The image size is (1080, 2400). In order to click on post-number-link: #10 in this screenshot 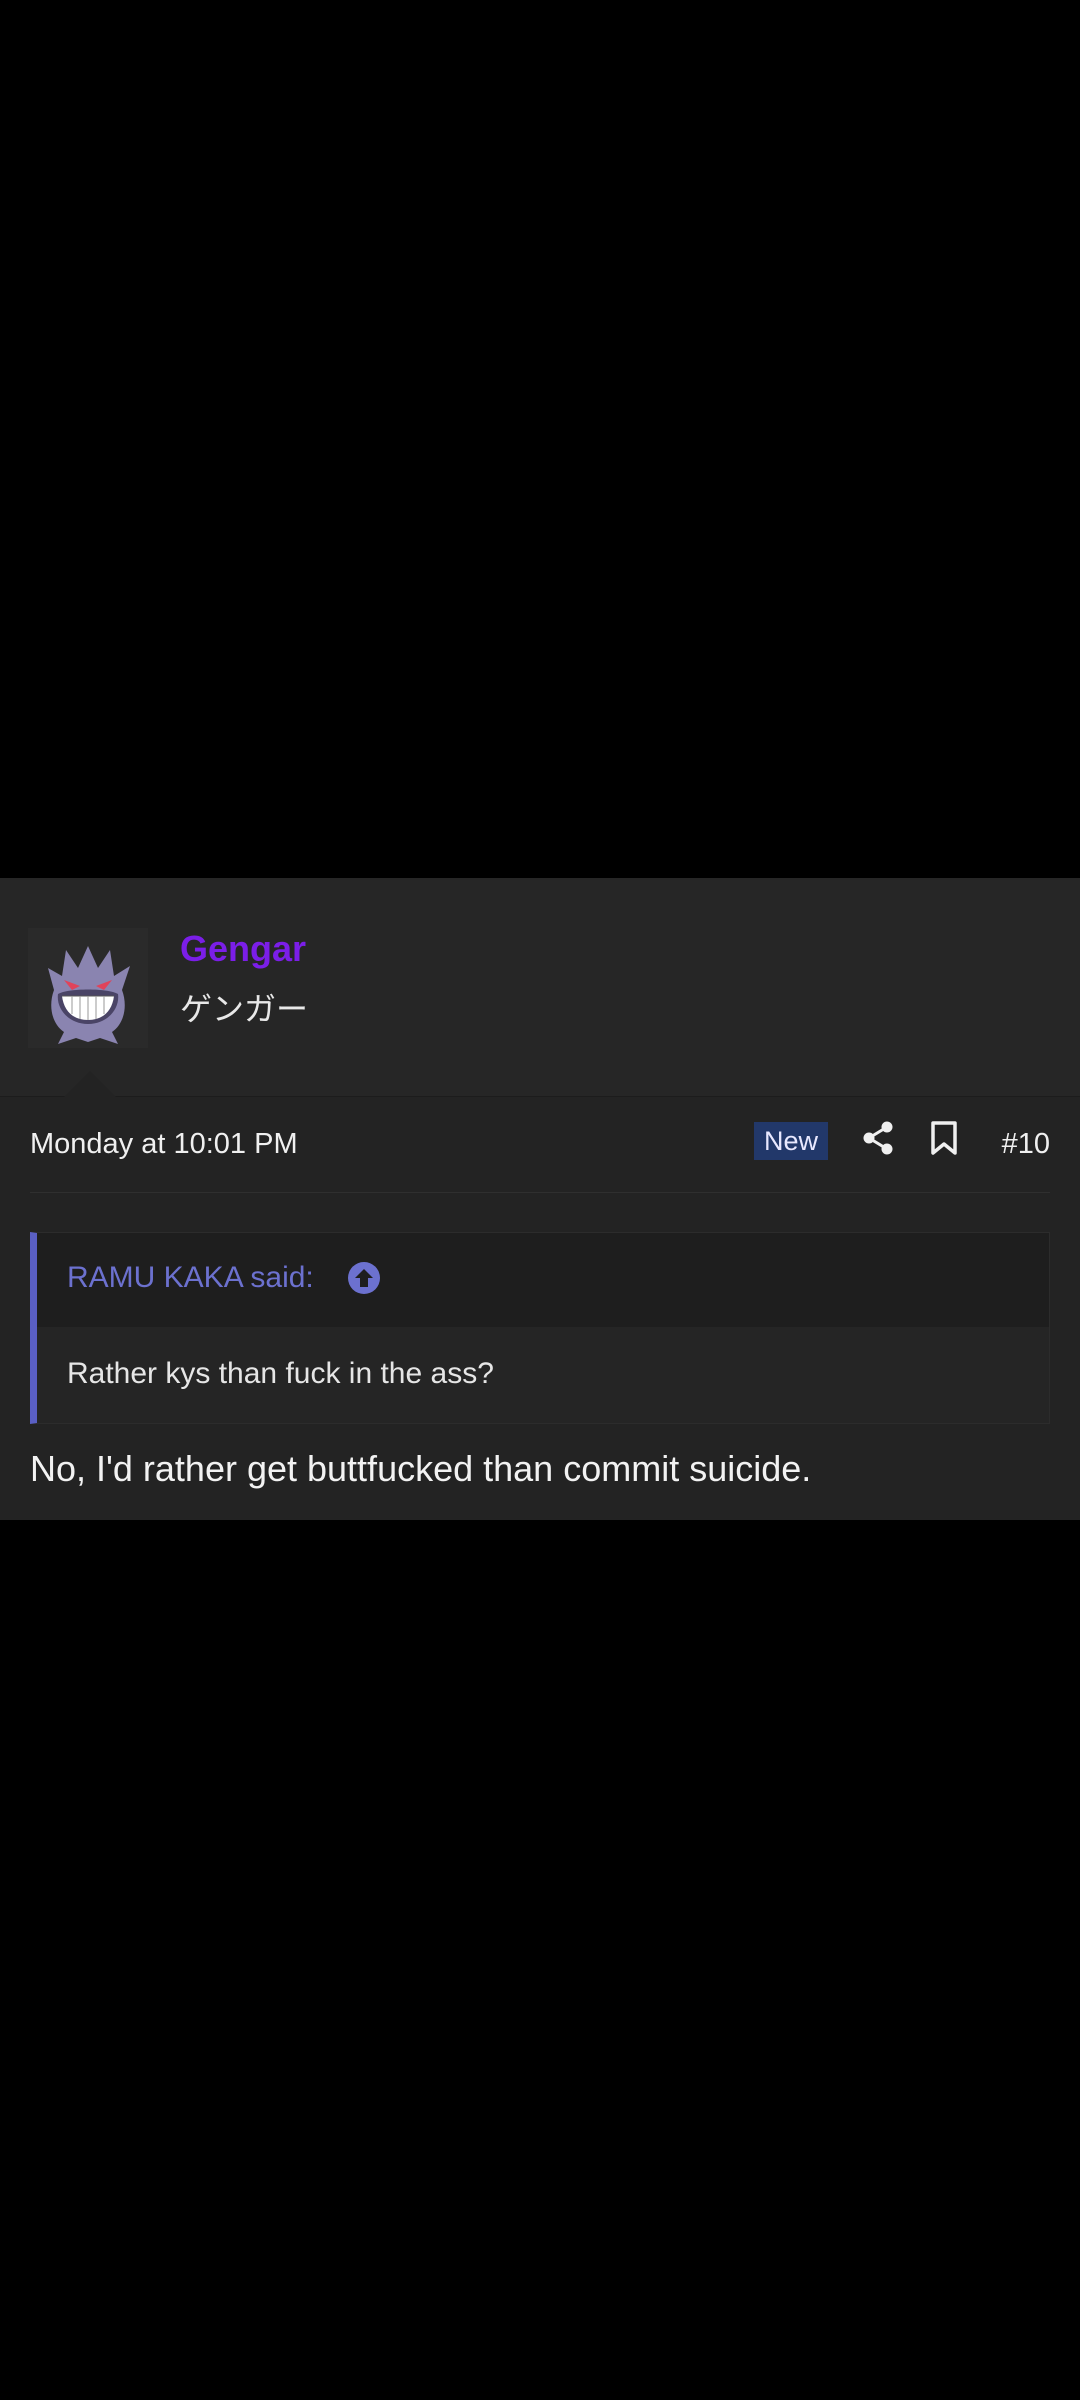, I will do `click(1026, 1144)`.